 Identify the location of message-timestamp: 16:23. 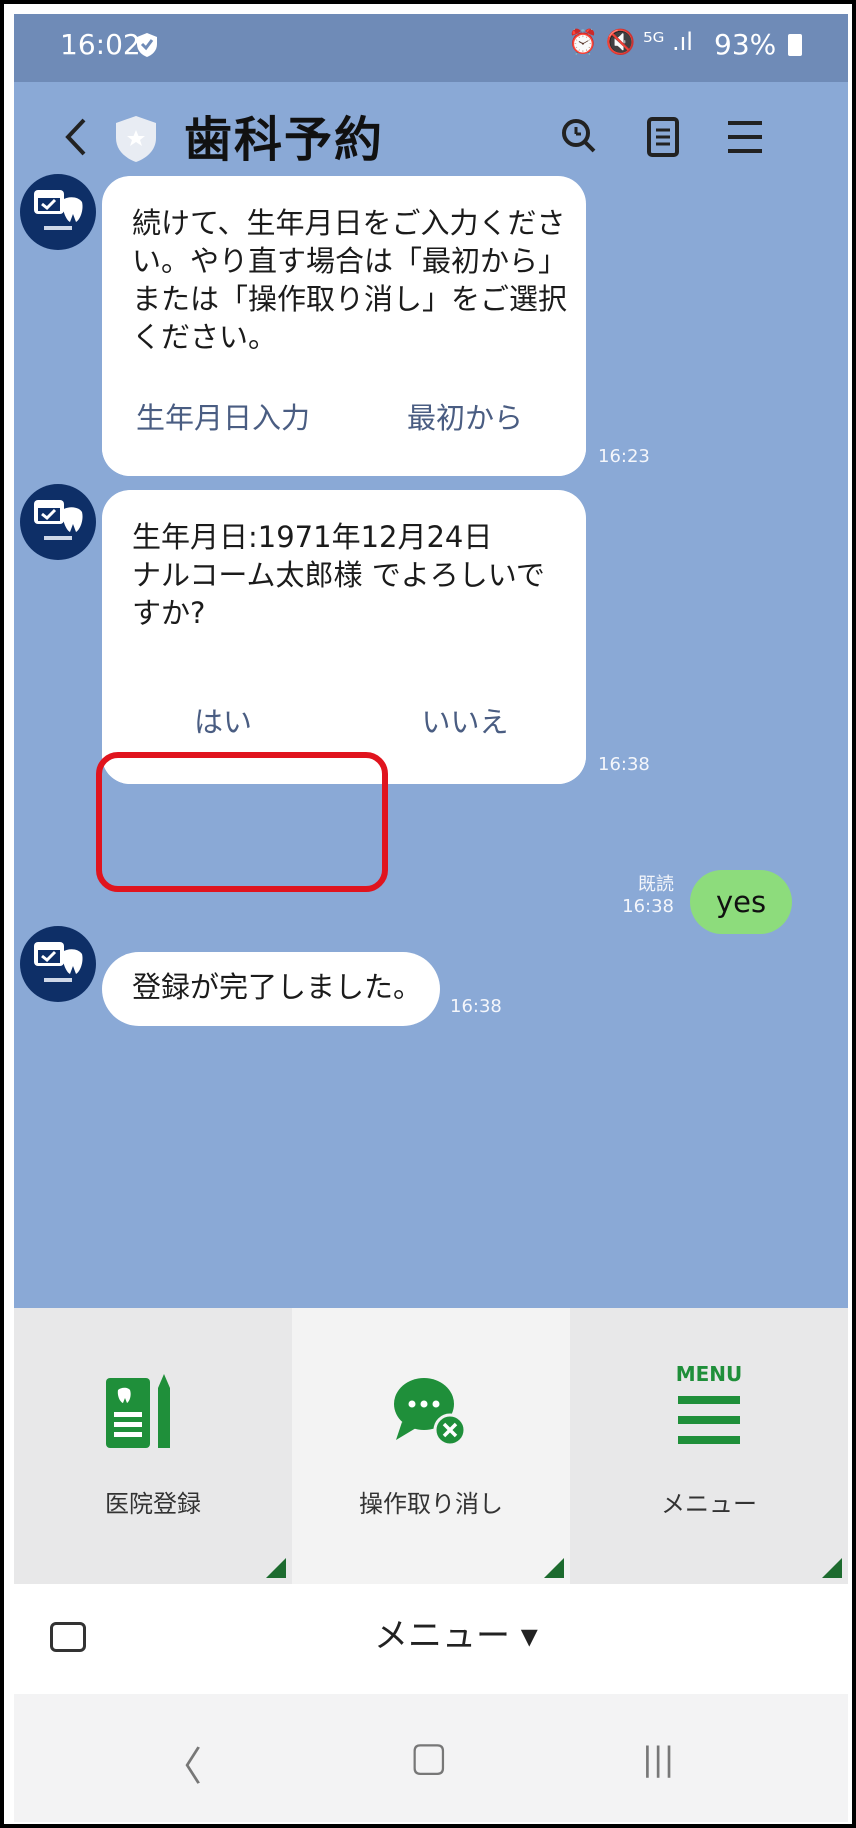
(624, 456).